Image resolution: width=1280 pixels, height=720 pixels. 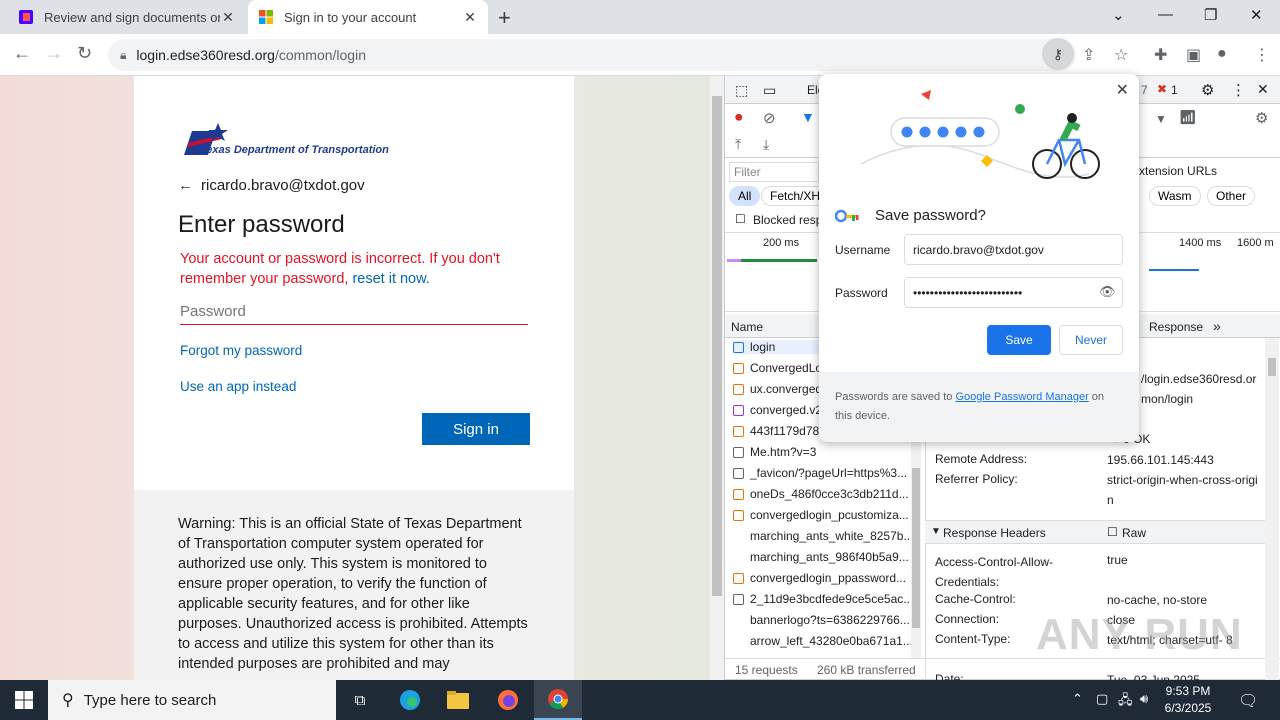 What do you see at coordinates (973, 639) in the screenshot?
I see `header-key: Content-Type:` at bounding box center [973, 639].